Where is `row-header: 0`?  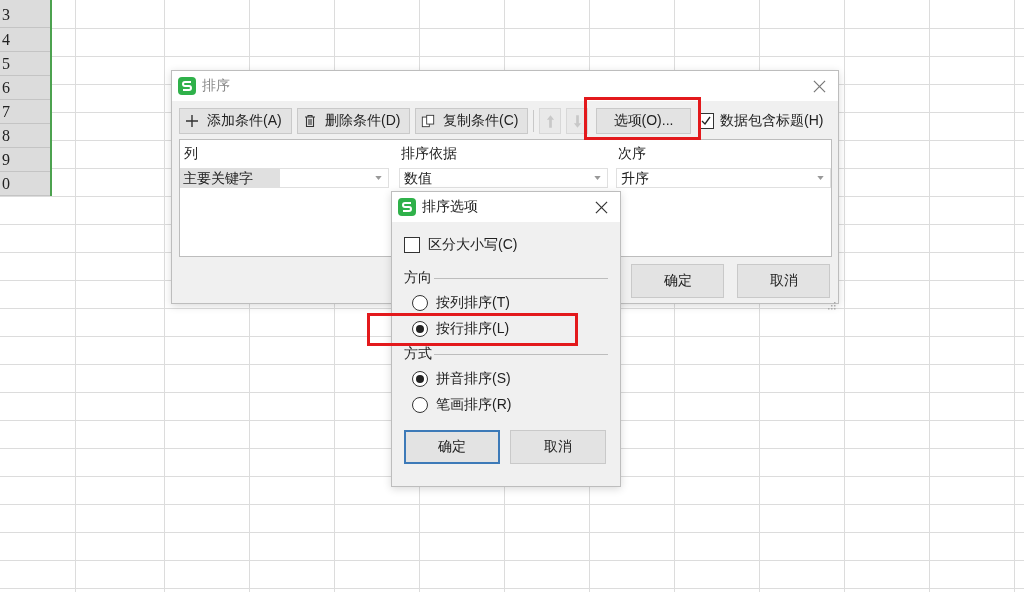
row-header: 0 is located at coordinates (25, 184).